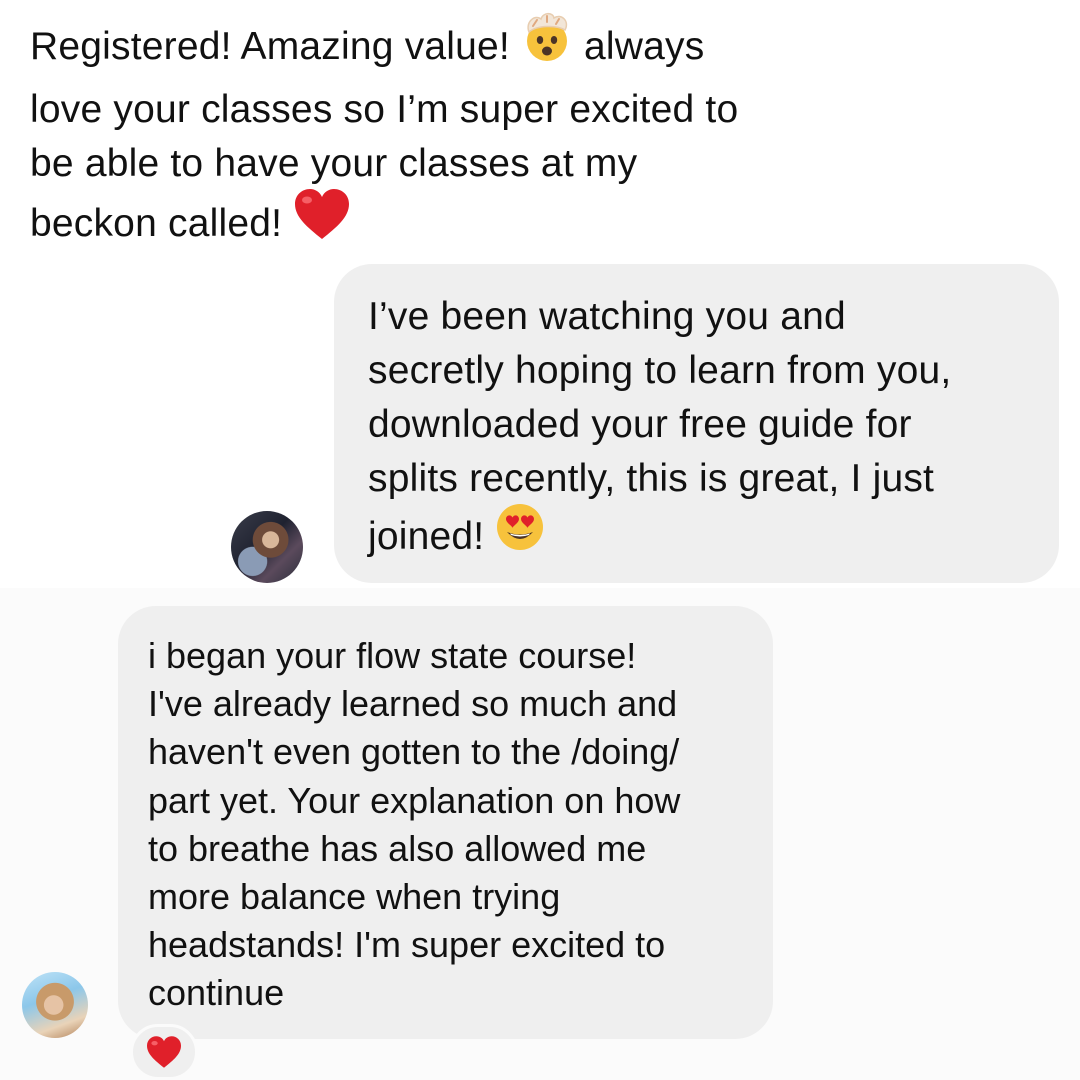 This screenshot has height=1080, width=1080. What do you see at coordinates (275, 46) in the screenshot?
I see `message-1-part-1: Registered! Amazing value!` at bounding box center [275, 46].